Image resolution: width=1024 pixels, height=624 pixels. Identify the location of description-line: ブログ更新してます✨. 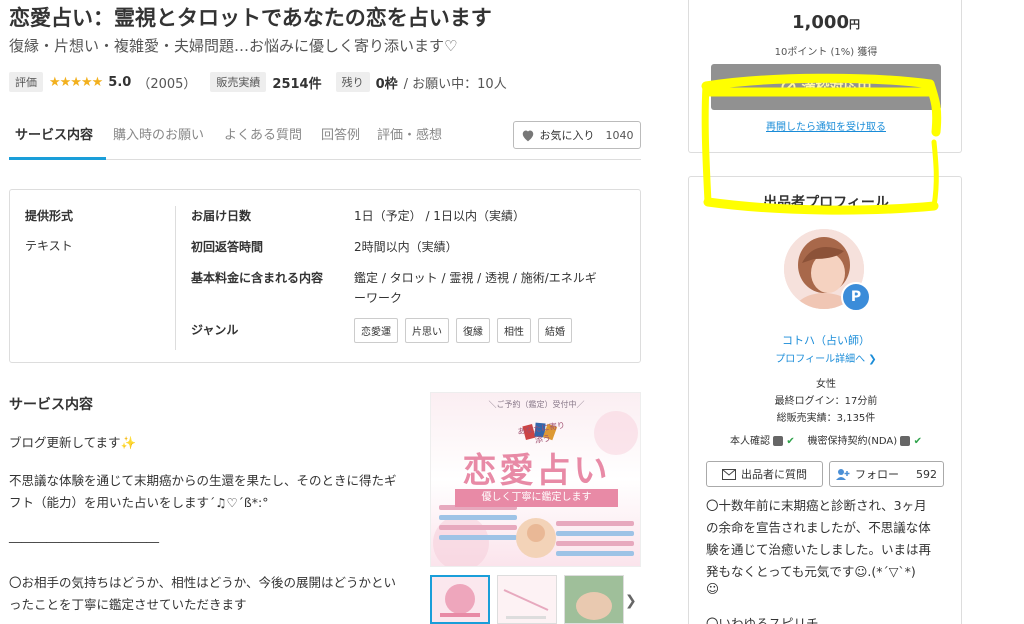
(73, 442).